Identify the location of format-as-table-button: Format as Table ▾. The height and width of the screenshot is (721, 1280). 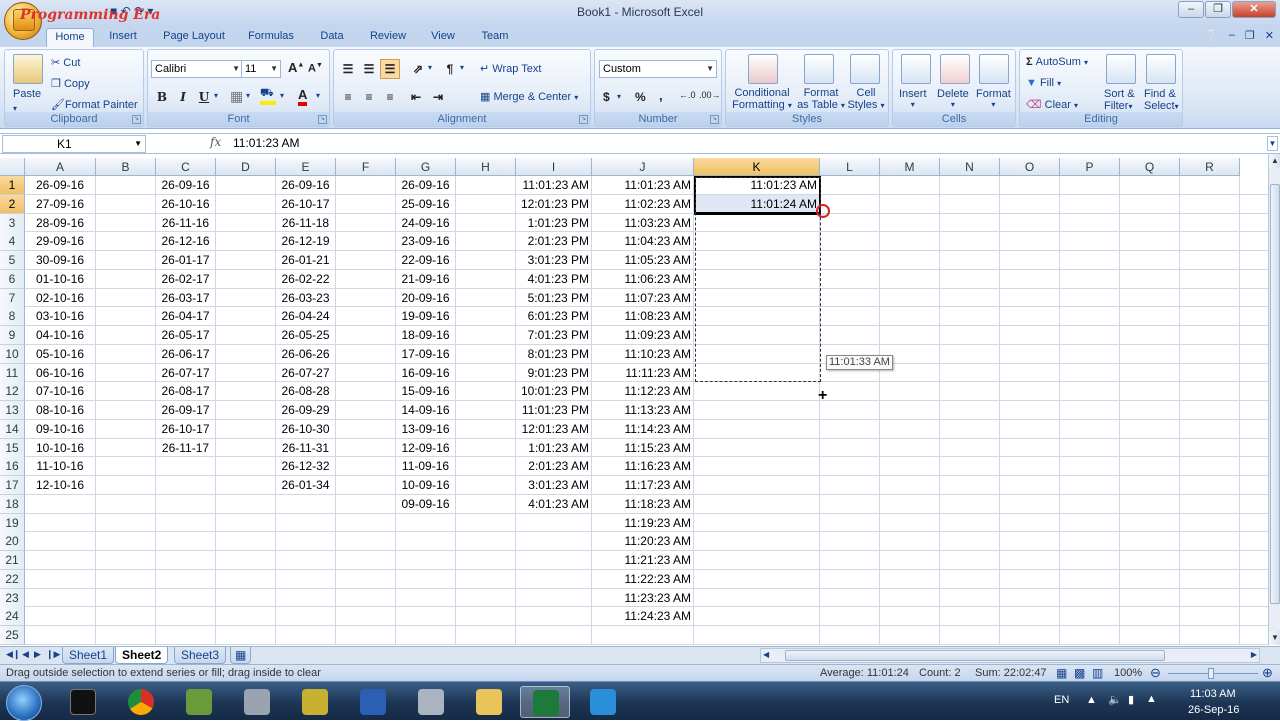
(821, 99).